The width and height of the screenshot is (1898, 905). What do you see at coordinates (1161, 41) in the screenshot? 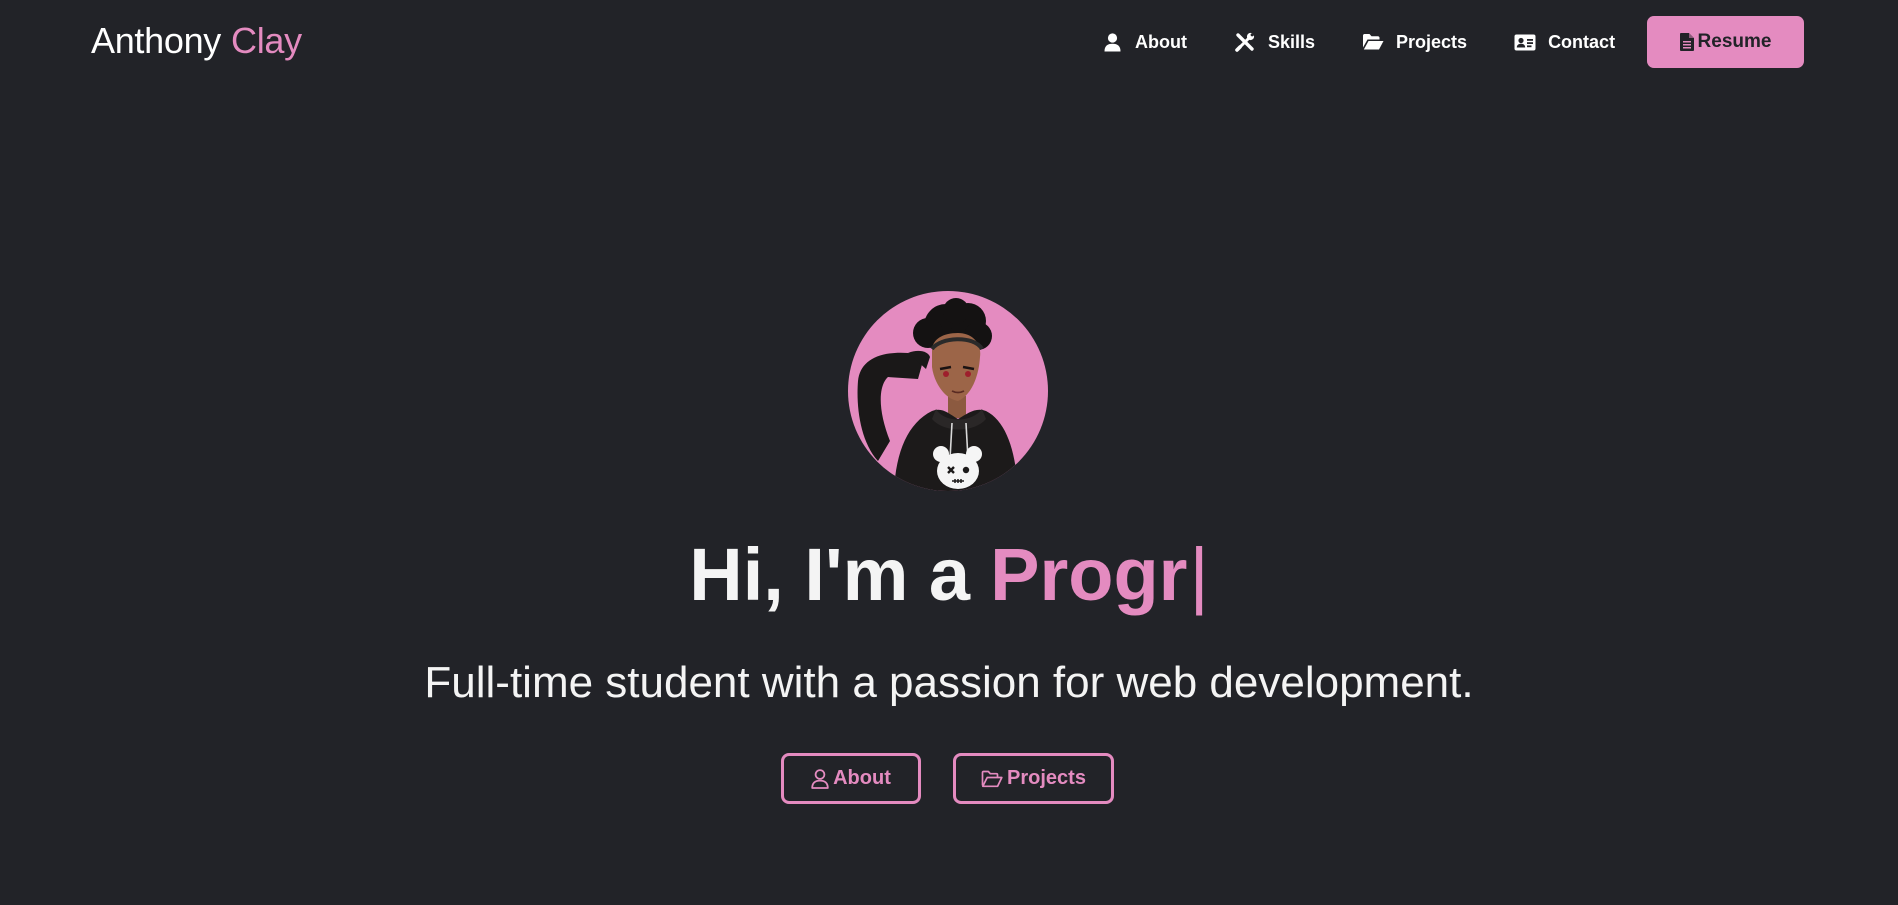
I see `nav-link-label: About` at bounding box center [1161, 41].